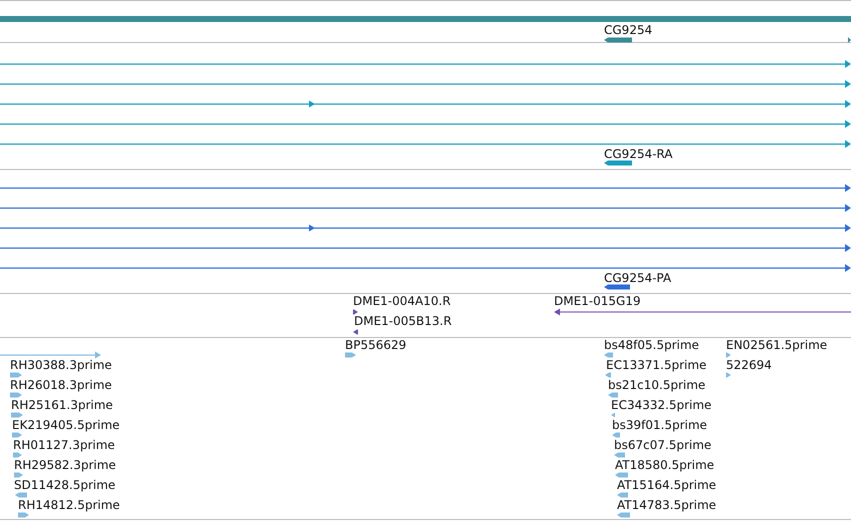  What do you see at coordinates (69, 505) in the screenshot?
I see `feature-label: RH14812.5prime` at bounding box center [69, 505].